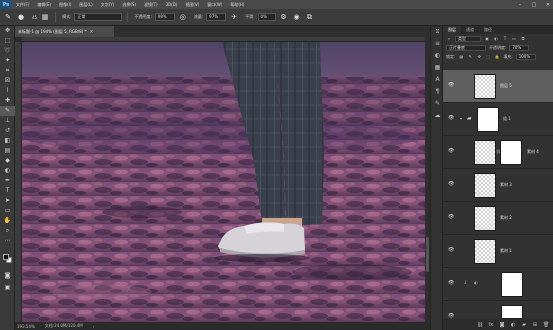  Describe the element at coordinates (7, 276) in the screenshot. I see `quick-mask-icon: ◙` at that location.